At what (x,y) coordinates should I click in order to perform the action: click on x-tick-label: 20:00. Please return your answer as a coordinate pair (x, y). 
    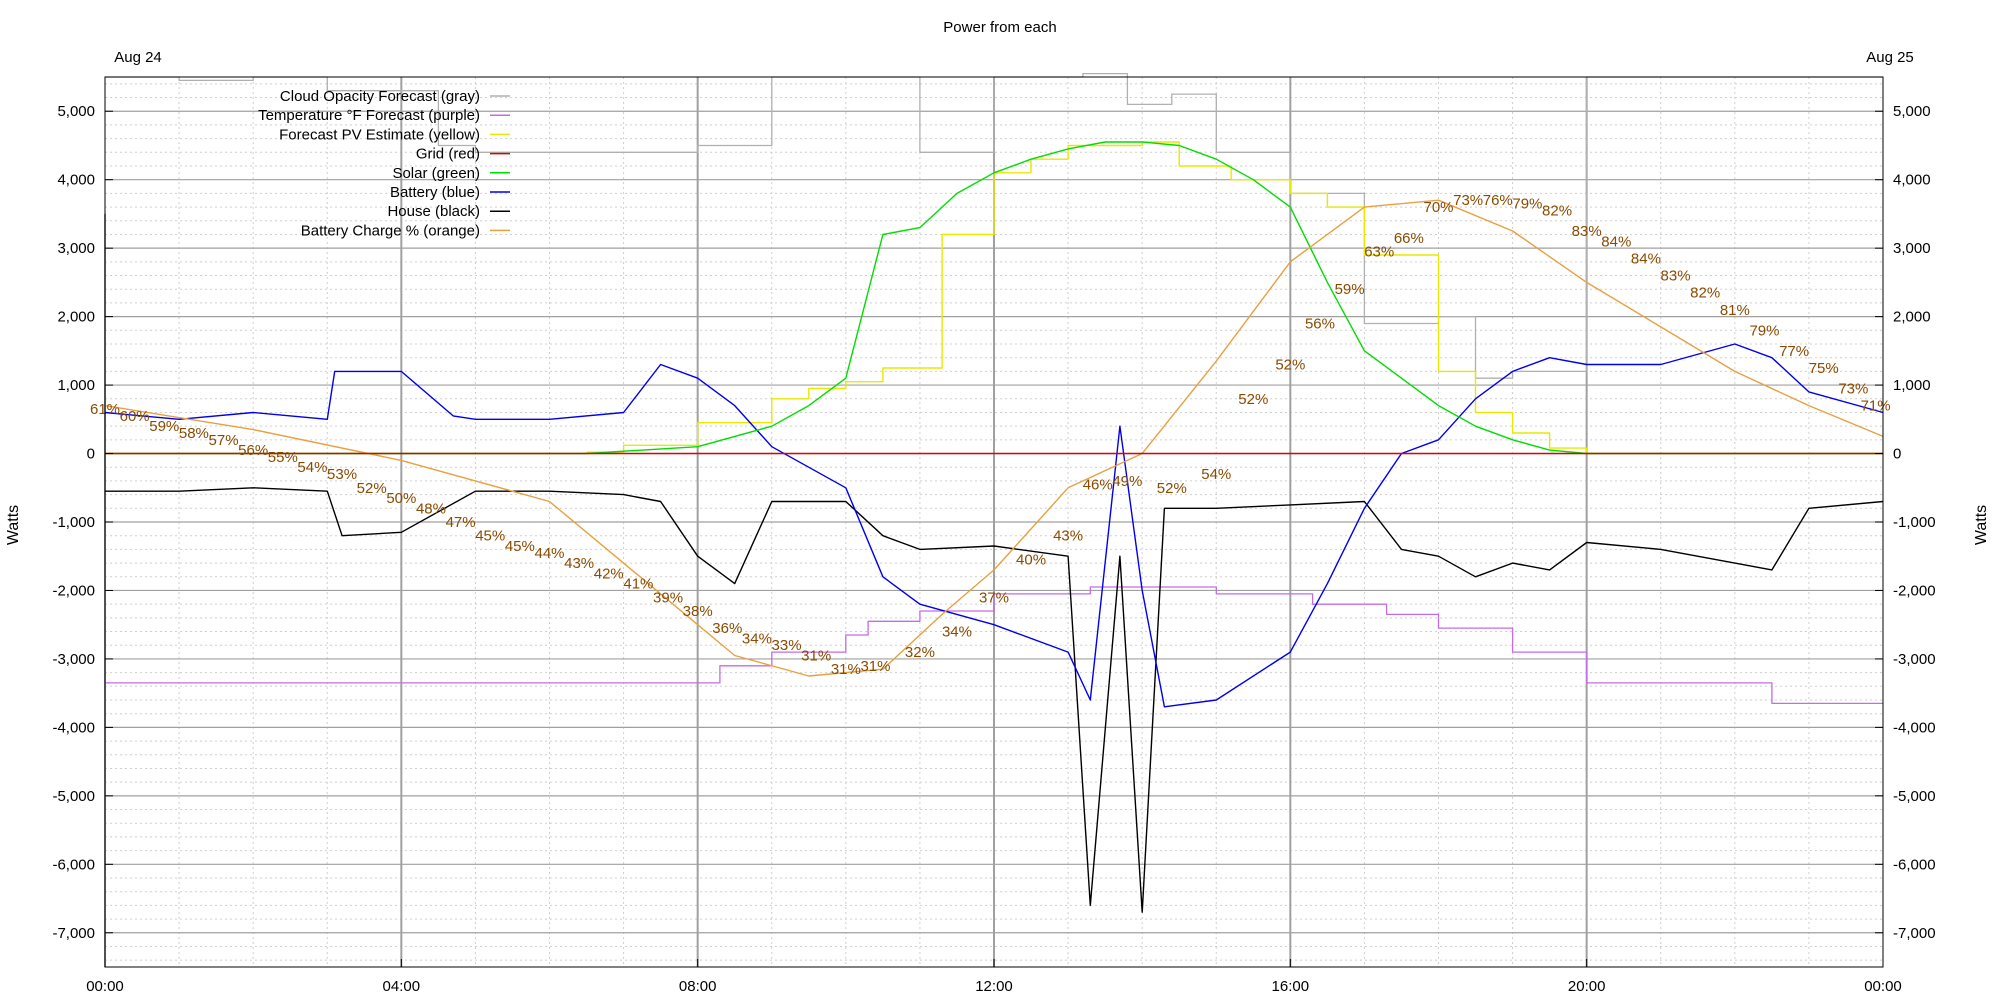
    Looking at the image, I should click on (1587, 986).